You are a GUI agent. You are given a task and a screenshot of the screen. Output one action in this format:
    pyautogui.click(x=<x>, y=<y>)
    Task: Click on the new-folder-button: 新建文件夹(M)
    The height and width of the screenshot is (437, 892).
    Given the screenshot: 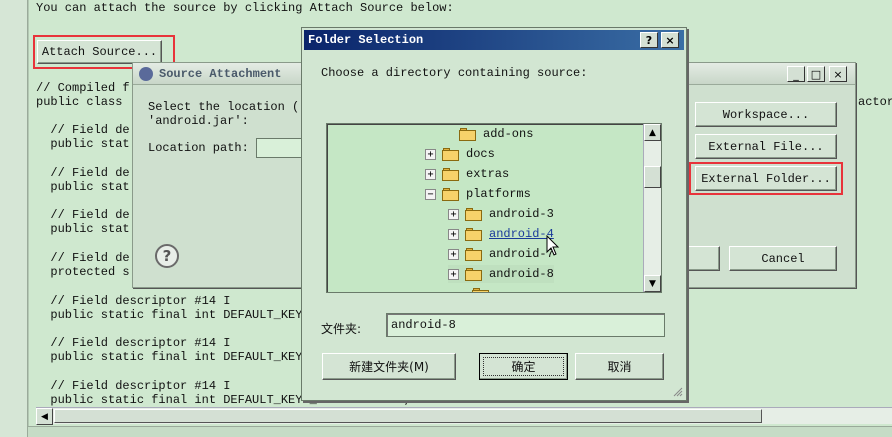 What is the action you would take?
    pyautogui.click(x=389, y=366)
    